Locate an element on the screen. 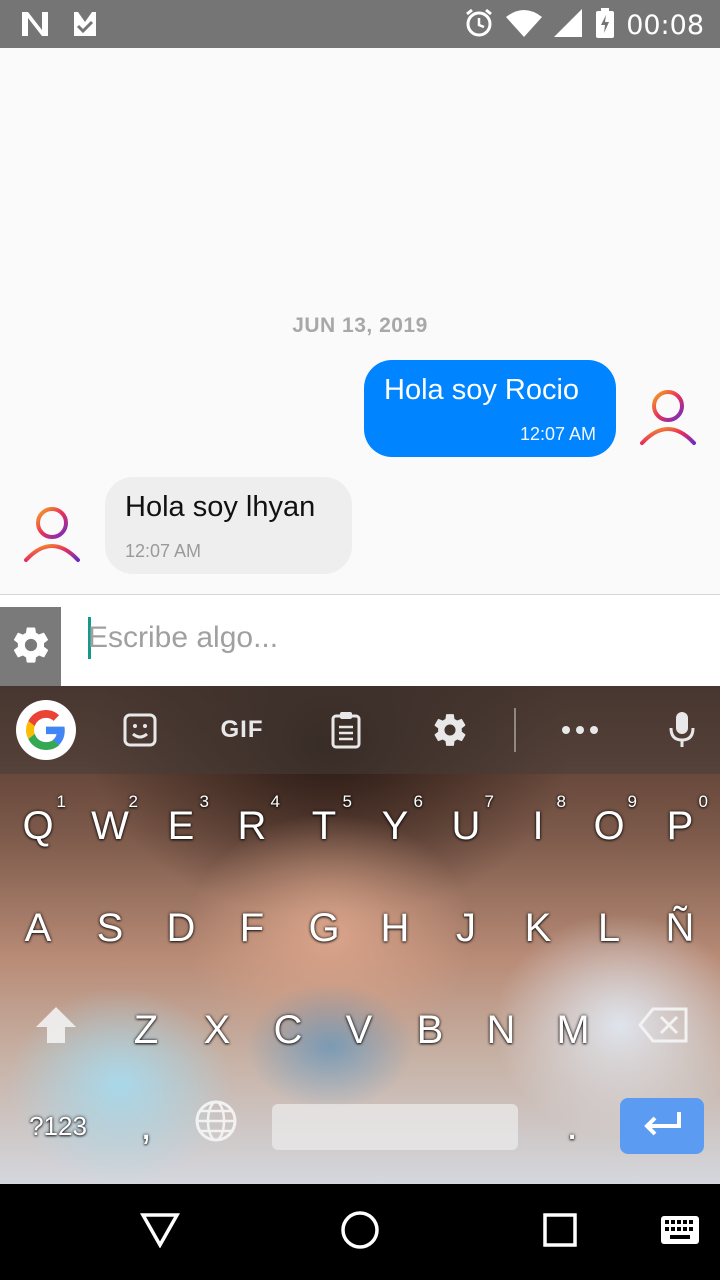 This screenshot has width=720, height=1280. back-button is located at coordinates (160, 1232).